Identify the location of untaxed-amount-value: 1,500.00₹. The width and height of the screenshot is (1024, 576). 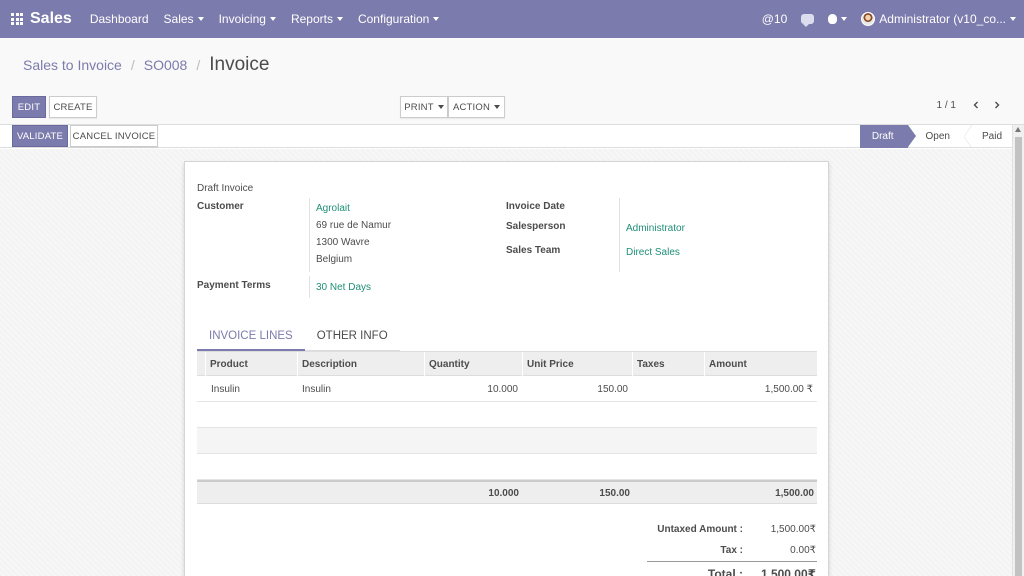
(793, 529).